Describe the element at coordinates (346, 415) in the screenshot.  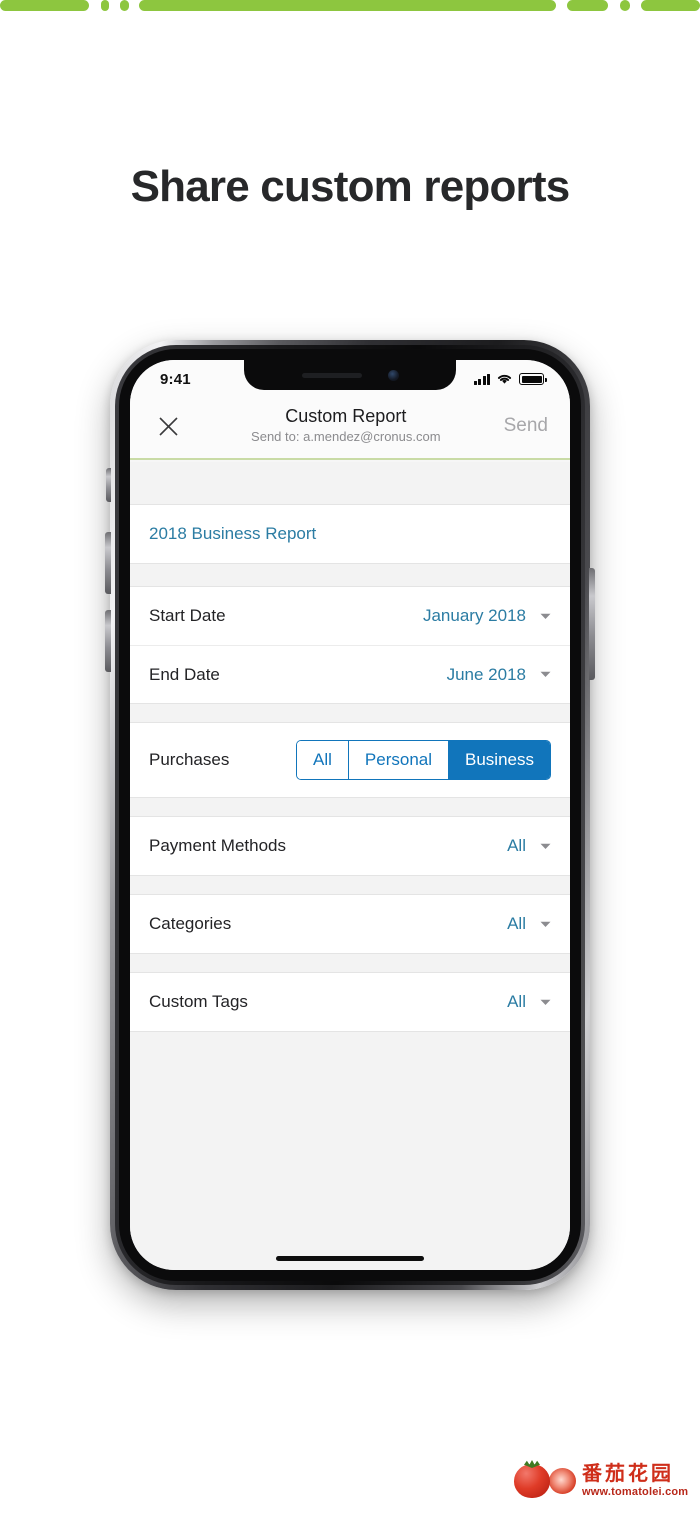
I see `page-title: Custom Report` at that location.